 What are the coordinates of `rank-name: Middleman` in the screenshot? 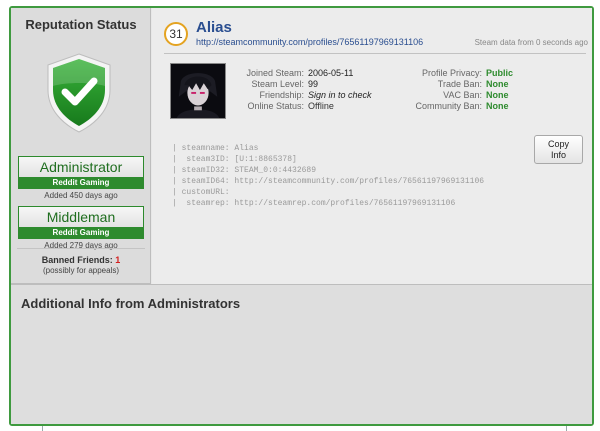 It's located at (81, 216).